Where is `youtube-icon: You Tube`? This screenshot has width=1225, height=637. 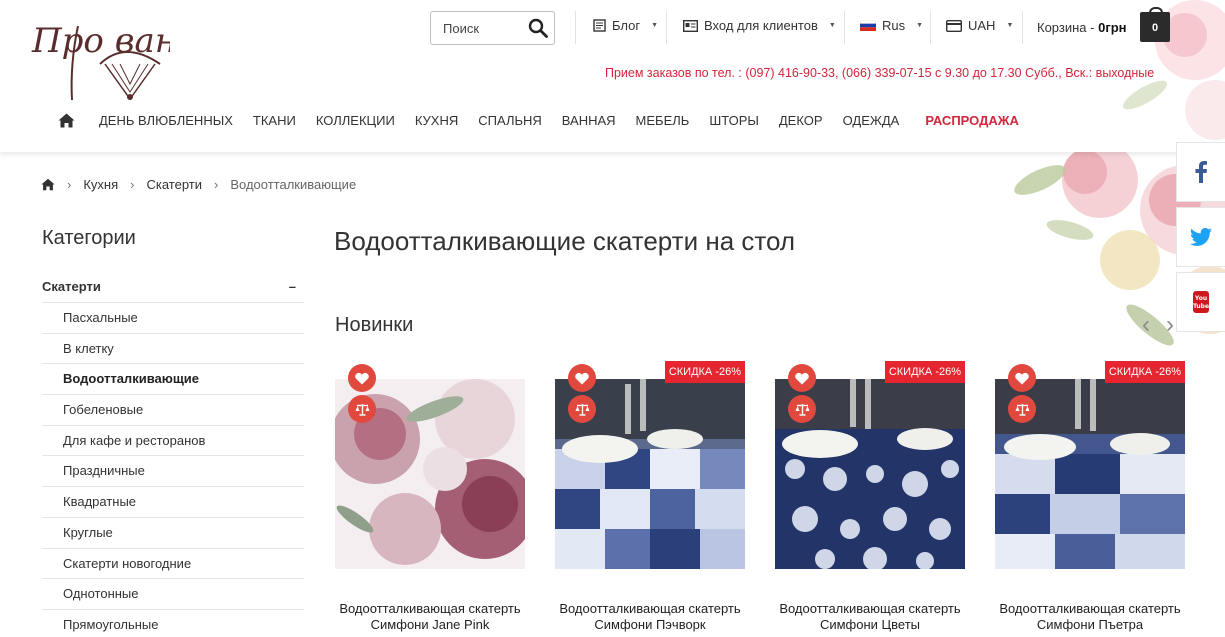 youtube-icon: You Tube is located at coordinates (1201, 302).